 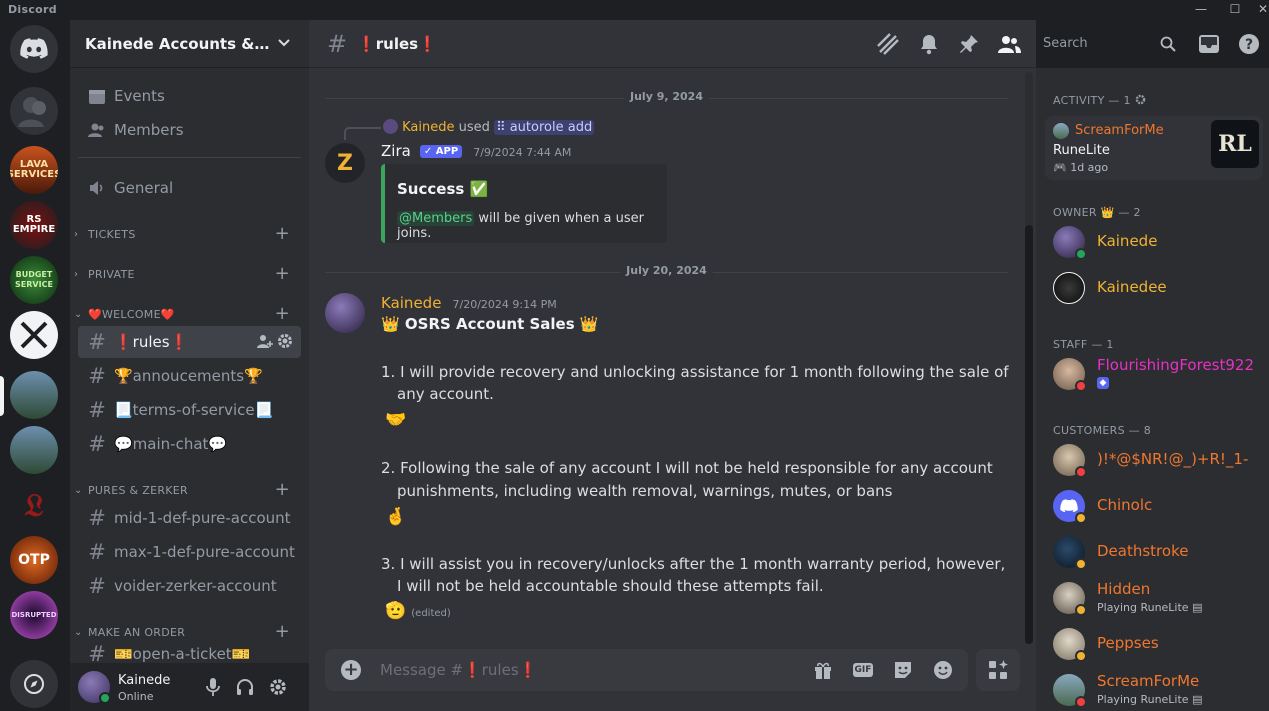 What do you see at coordinates (34, 335) in the screenshot?
I see `server-swords` at bounding box center [34, 335].